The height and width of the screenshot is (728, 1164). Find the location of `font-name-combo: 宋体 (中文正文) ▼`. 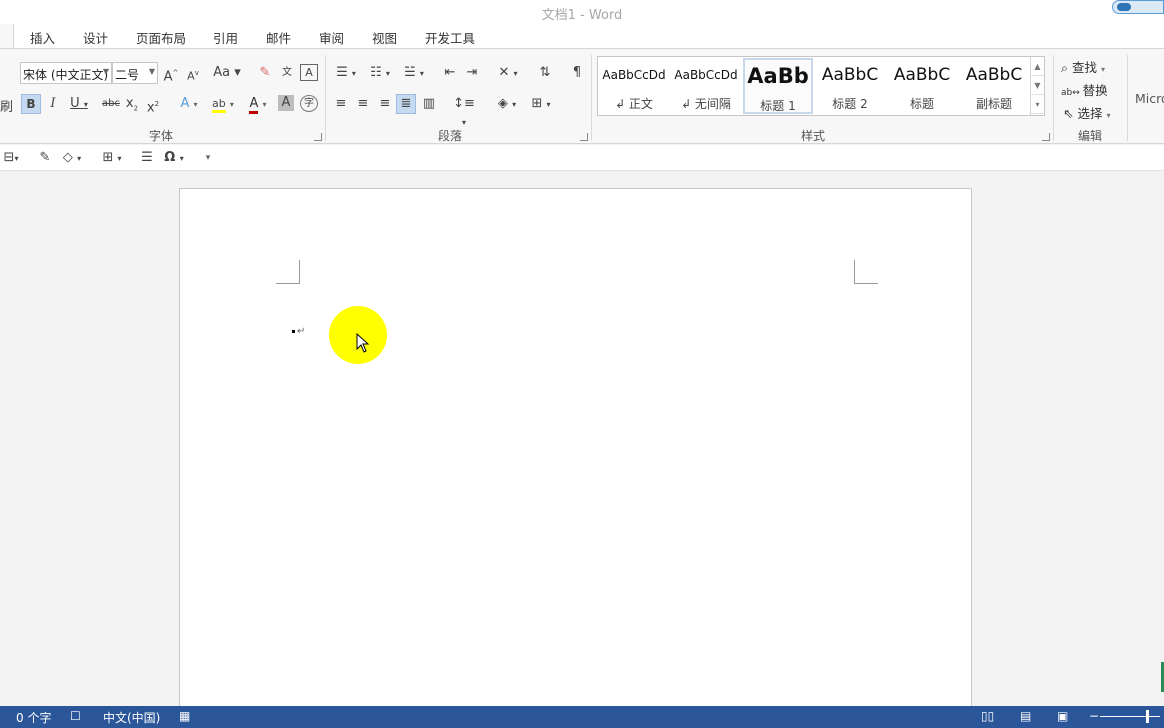

font-name-combo: 宋体 (中文正文) ▼ is located at coordinates (66, 73).